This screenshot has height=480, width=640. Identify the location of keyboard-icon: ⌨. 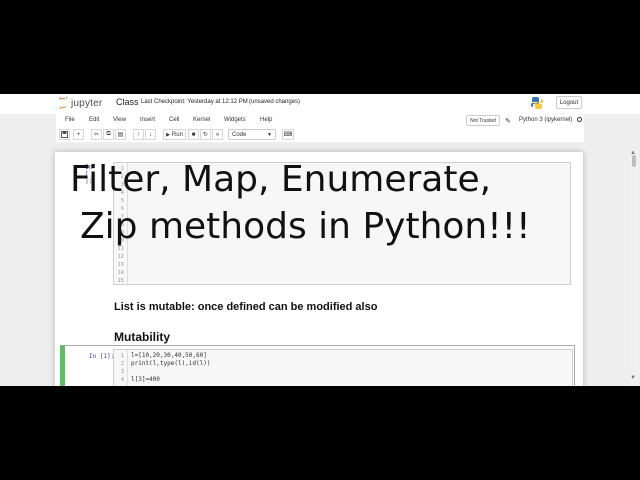
(288, 134).